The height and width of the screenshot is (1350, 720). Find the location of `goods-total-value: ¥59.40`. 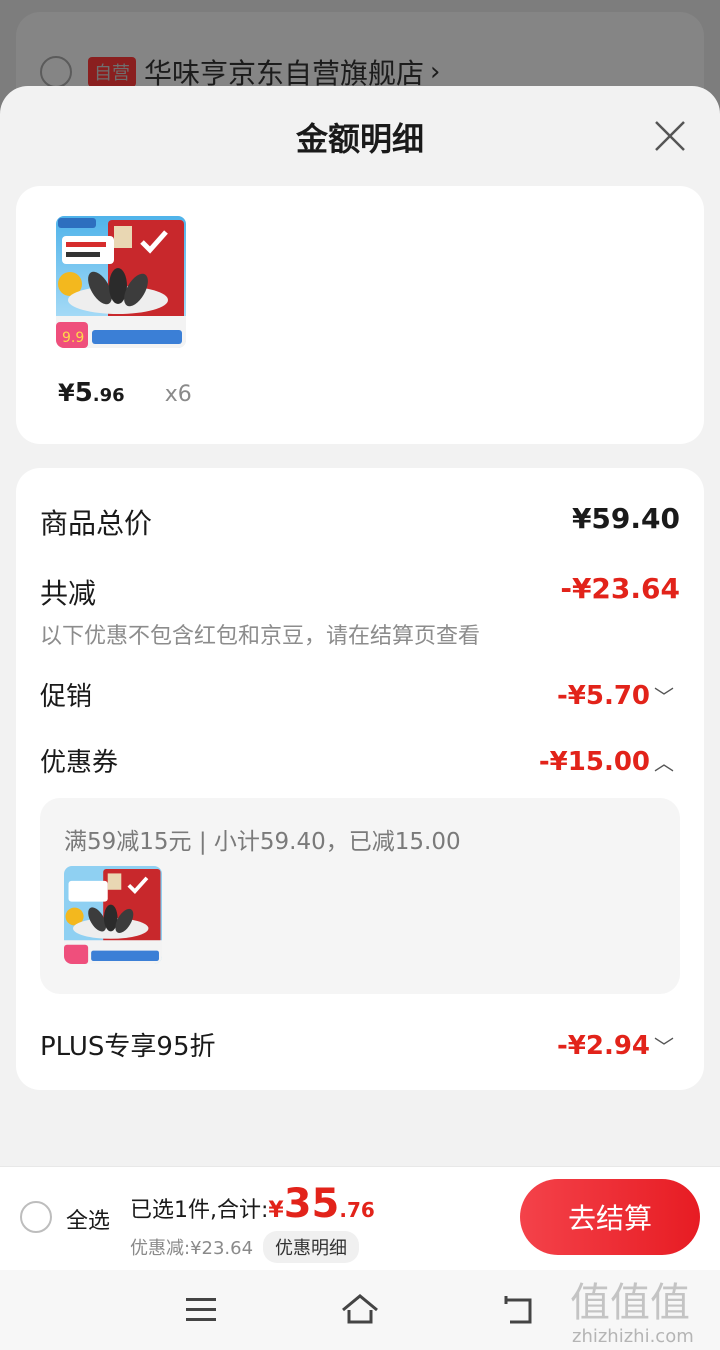

goods-total-value: ¥59.40 is located at coordinates (625, 518).